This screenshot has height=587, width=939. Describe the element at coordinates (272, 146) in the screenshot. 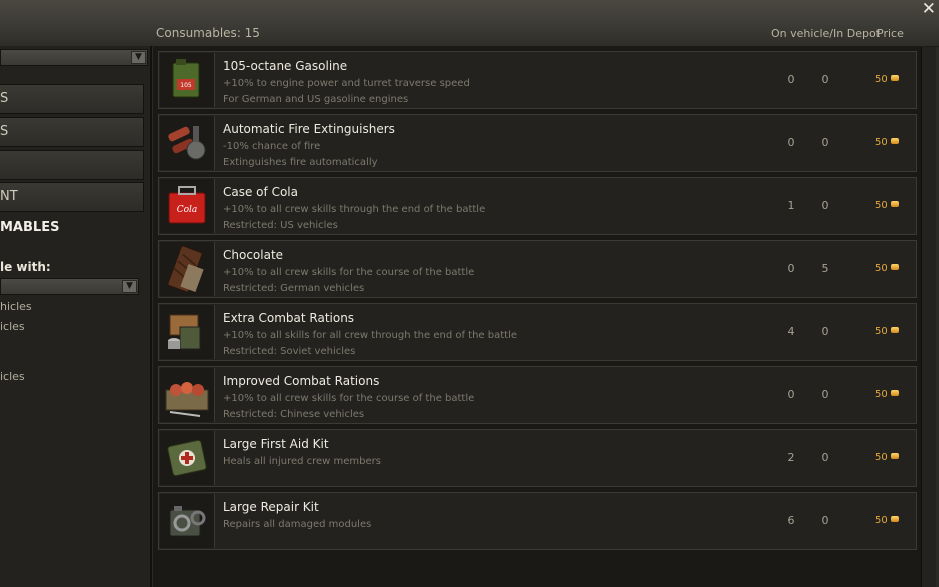

I see `item-description: -10% chance of fire` at that location.